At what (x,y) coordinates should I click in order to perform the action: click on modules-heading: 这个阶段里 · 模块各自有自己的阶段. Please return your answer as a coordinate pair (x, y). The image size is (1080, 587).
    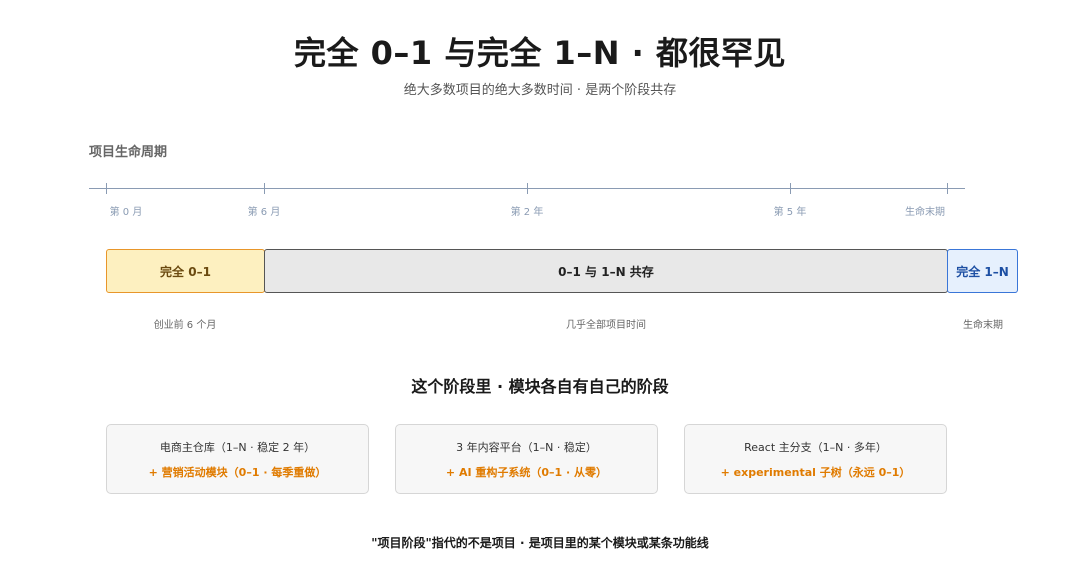
    Looking at the image, I should click on (540, 386).